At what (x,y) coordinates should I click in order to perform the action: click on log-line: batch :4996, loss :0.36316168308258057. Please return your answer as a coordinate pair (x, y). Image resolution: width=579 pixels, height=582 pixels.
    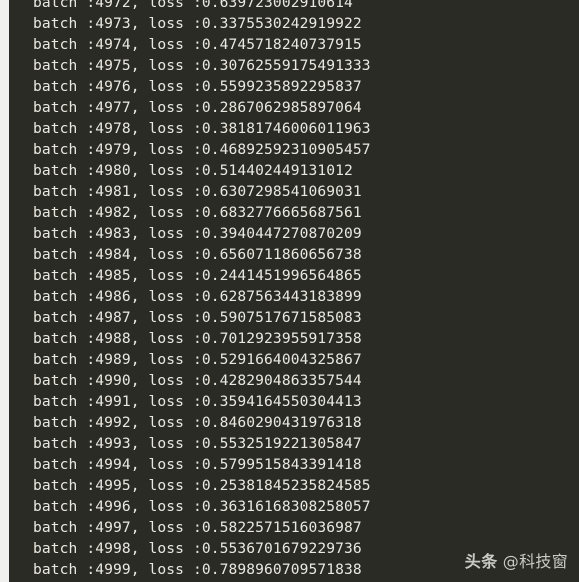
    Looking at the image, I should click on (202, 506).